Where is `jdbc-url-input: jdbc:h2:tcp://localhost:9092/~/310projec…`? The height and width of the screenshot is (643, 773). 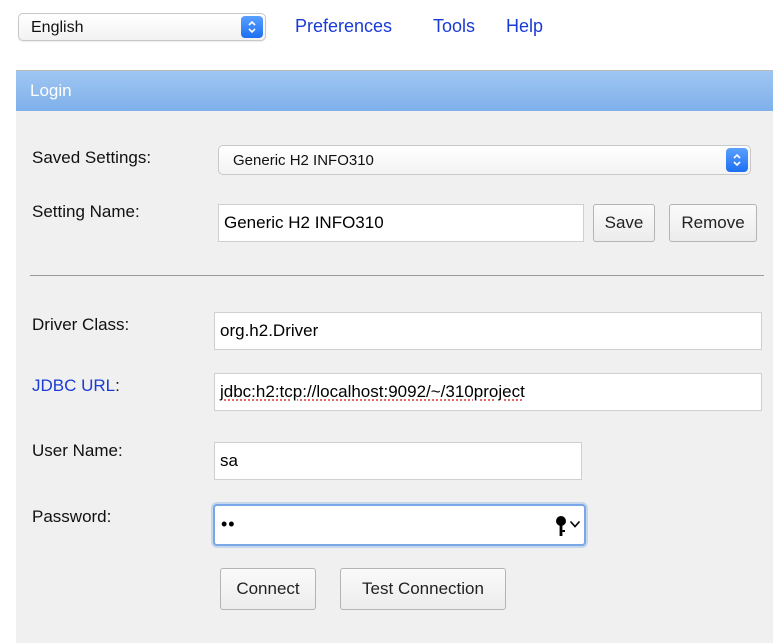 jdbc-url-input: jdbc:h2:tcp://localhost:9092/~/310projec… is located at coordinates (488, 392).